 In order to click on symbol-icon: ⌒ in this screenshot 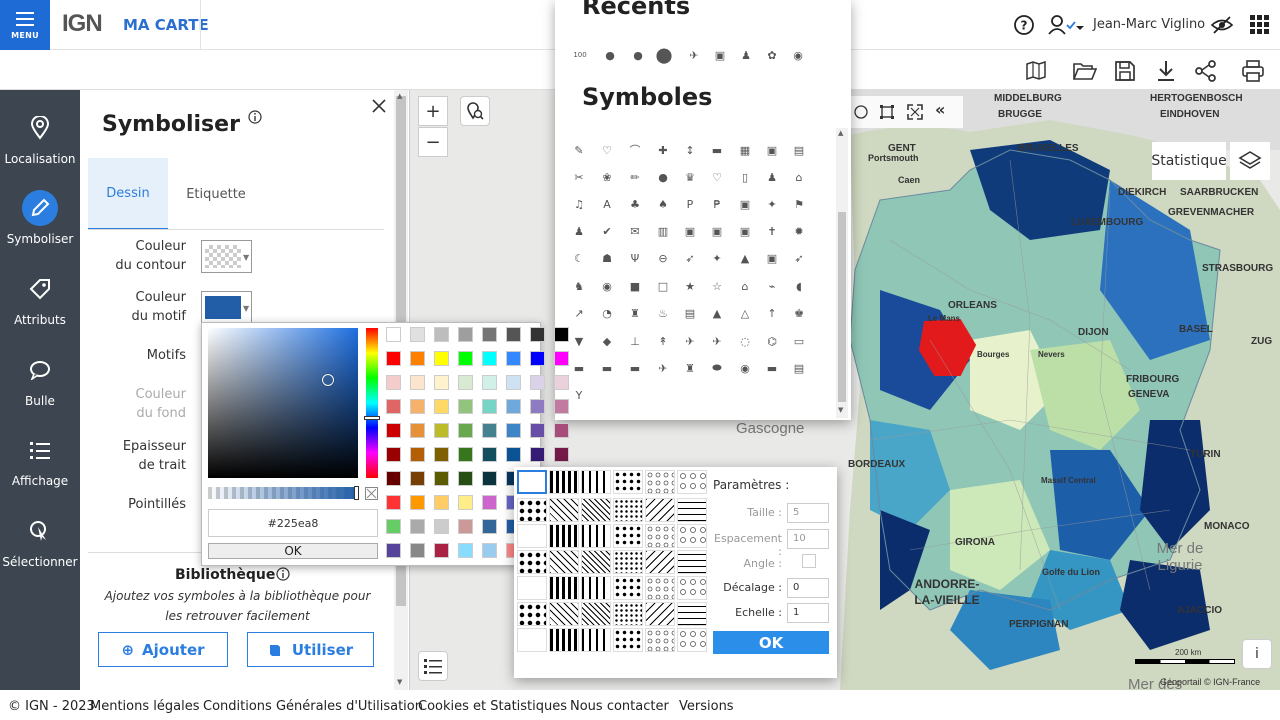, I will do `click(635, 150)`.